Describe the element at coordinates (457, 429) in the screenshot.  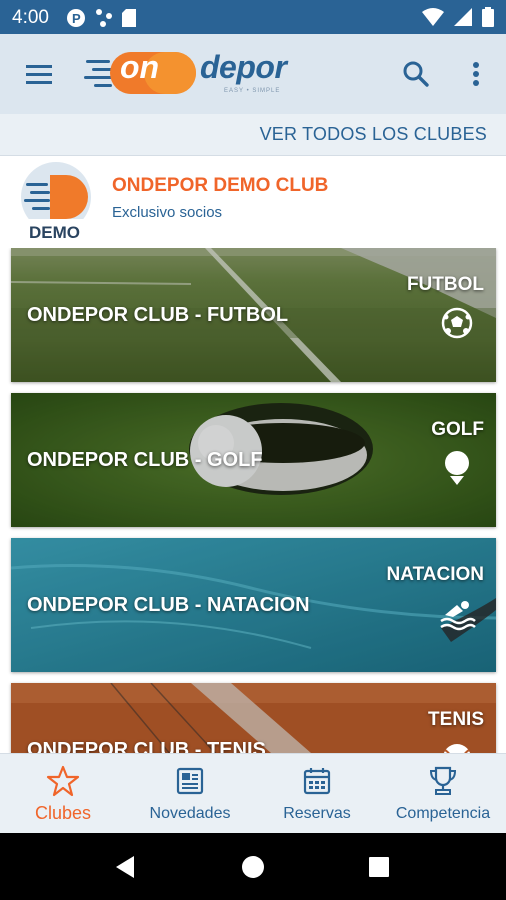
I see `card-sport-label: GOLF` at that location.